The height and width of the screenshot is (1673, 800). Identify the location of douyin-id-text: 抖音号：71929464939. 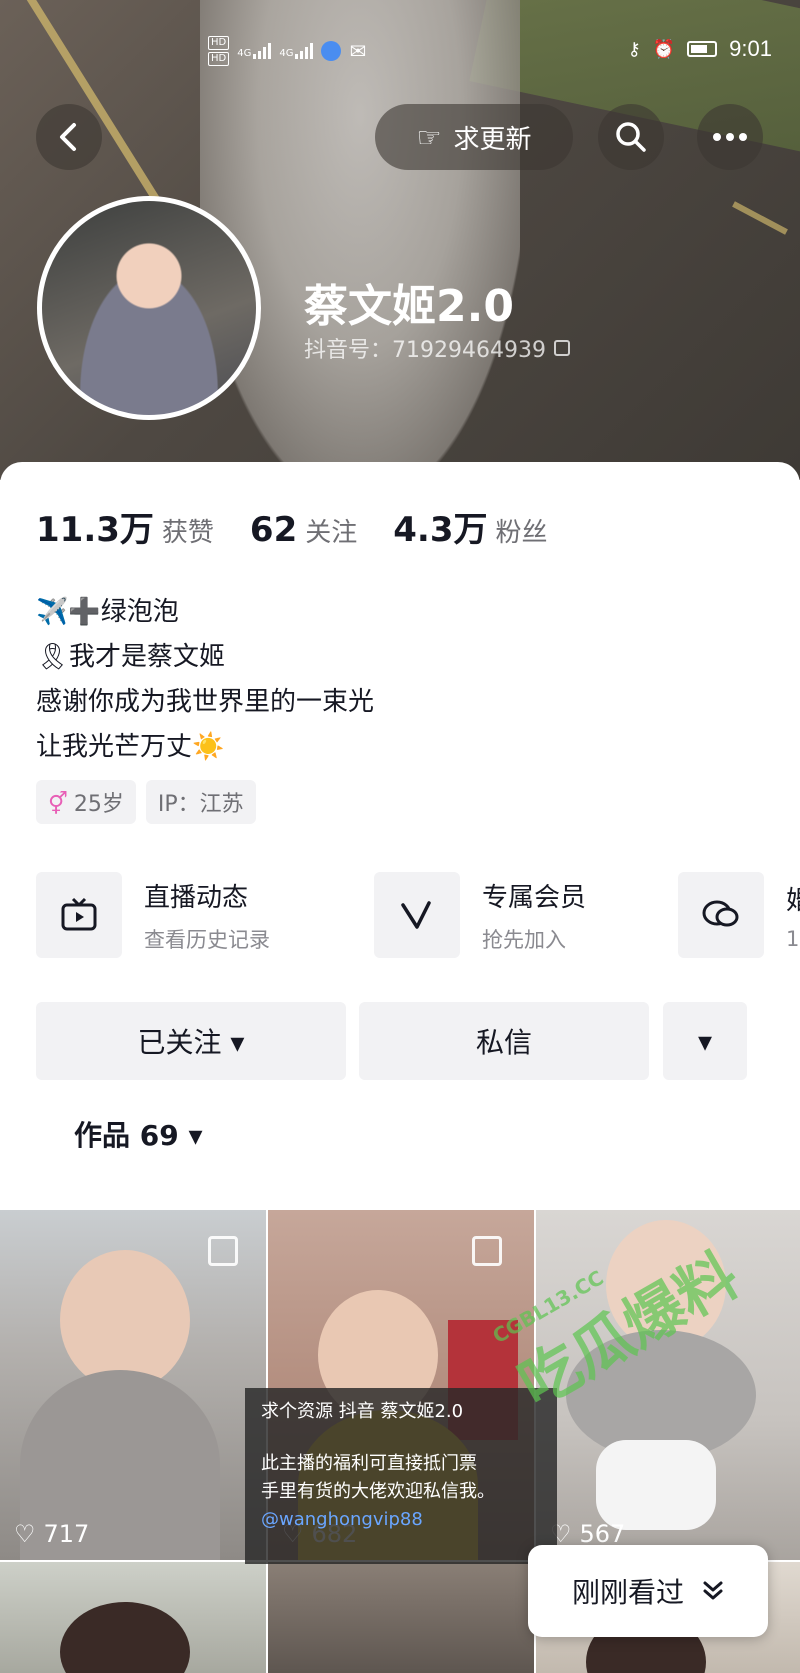
(425, 350).